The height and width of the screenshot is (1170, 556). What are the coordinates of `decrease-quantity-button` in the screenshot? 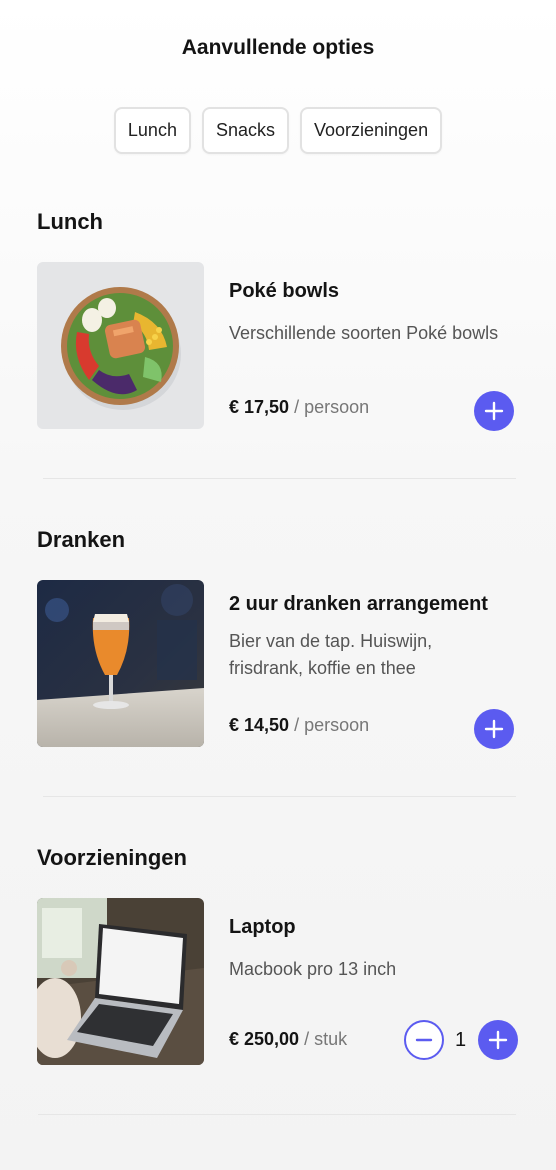 It's located at (424, 1040).